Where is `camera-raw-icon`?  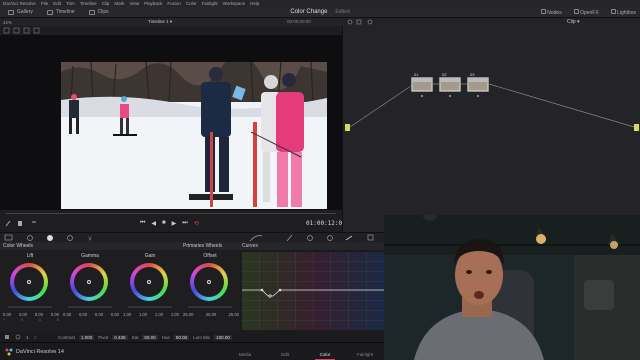 camera-raw-icon is located at coordinates (8, 237).